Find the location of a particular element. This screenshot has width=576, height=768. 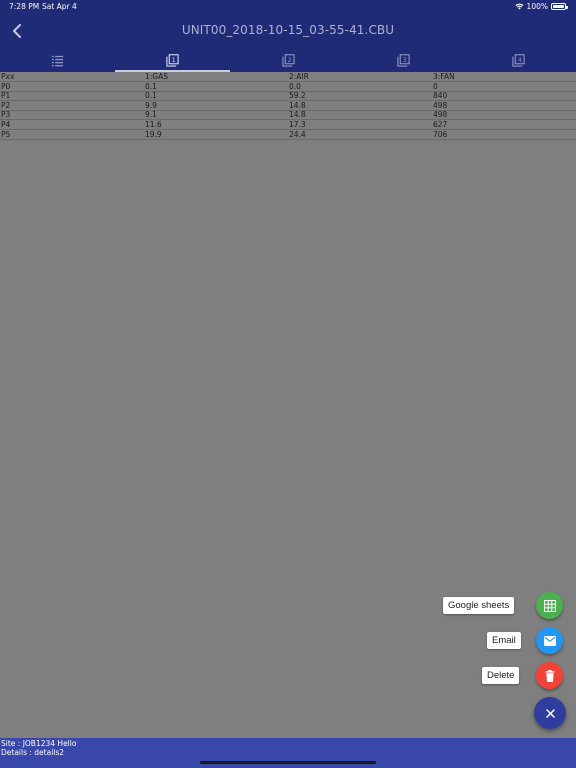

page-title: UNIT00_2018-10-15_03-55-41.CBU is located at coordinates (288, 30).